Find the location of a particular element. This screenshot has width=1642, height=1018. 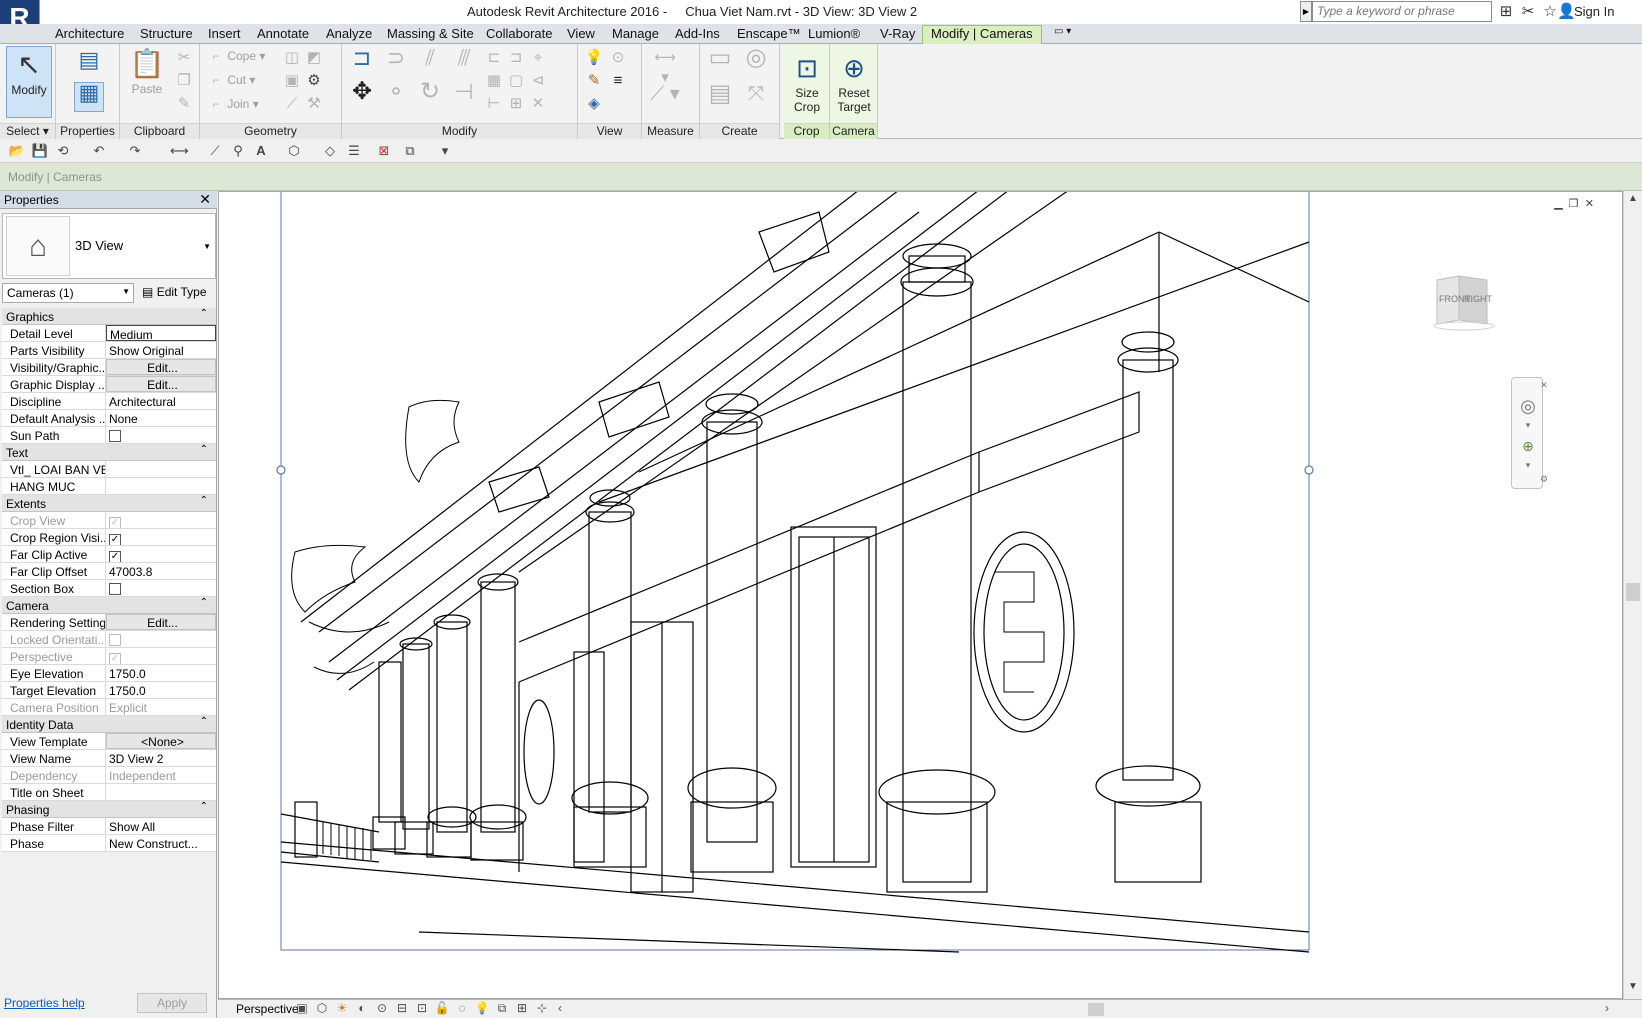

move-icon: ✥ is located at coordinates (362, 95).